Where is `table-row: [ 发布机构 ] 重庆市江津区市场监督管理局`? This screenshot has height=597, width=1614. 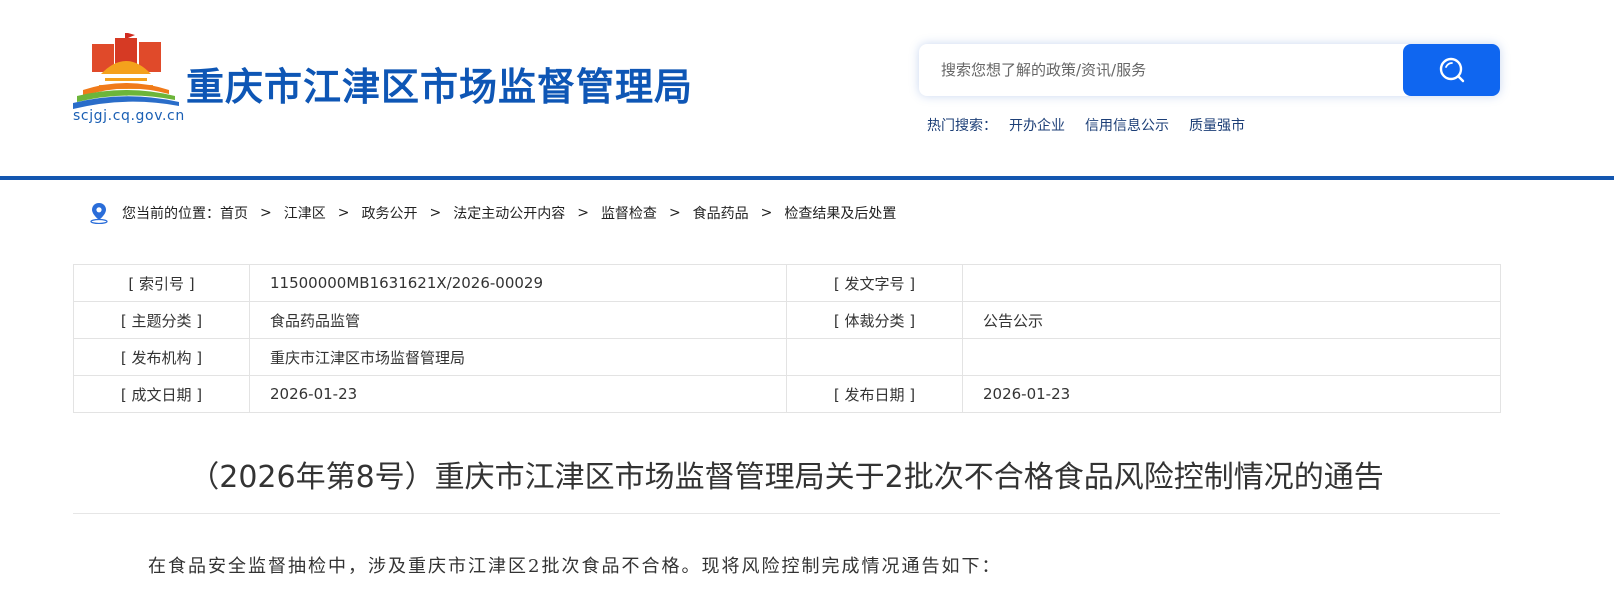
table-row: [ 发布机构 ] 重庆市江津区市场监督管理局 is located at coordinates (787, 357).